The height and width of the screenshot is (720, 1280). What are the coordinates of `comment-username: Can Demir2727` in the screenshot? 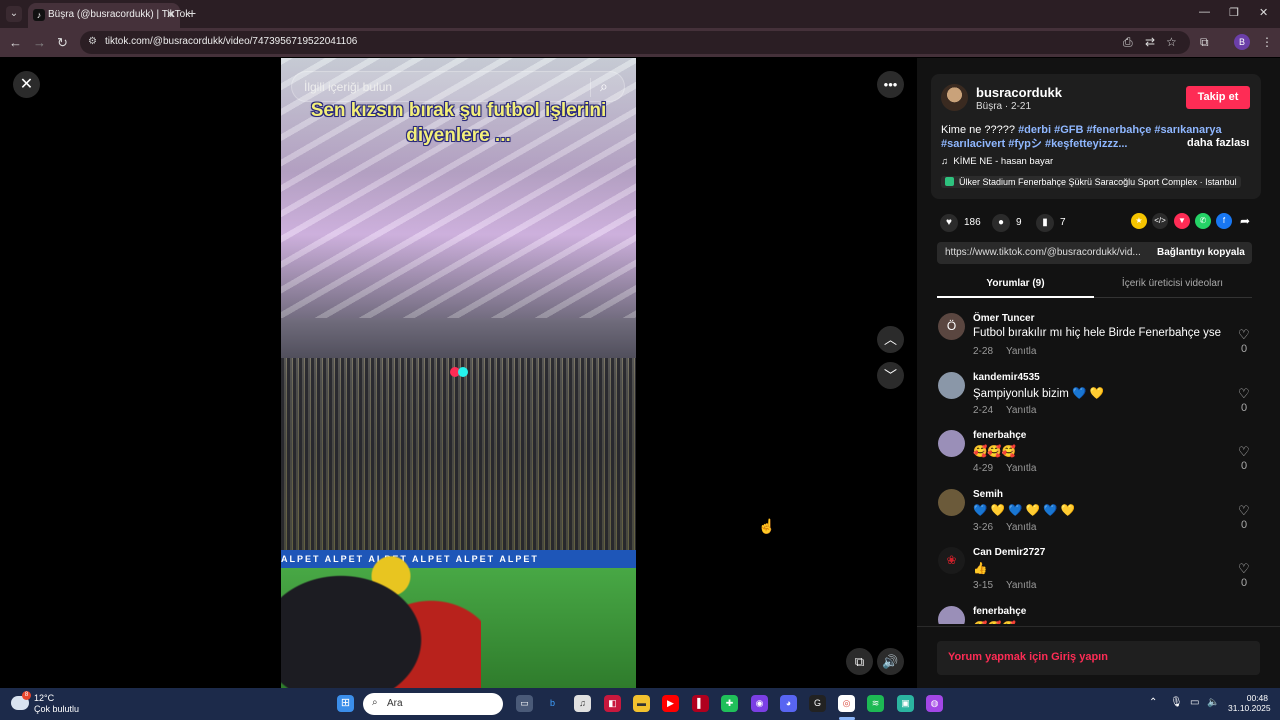 It's located at (1009, 552).